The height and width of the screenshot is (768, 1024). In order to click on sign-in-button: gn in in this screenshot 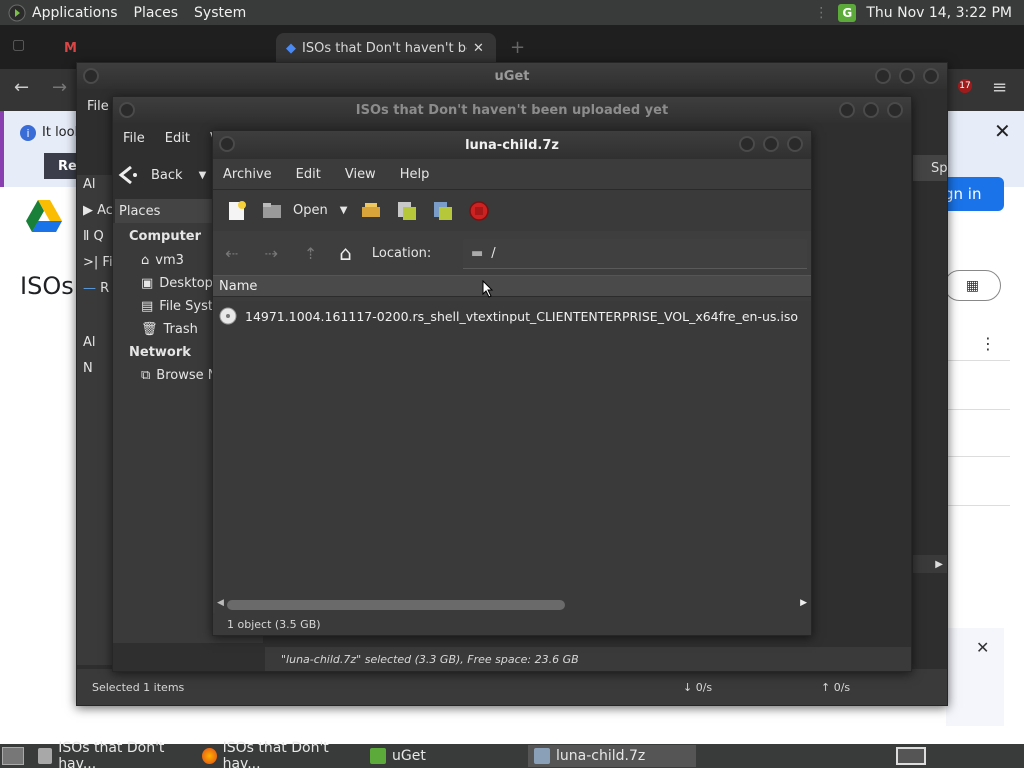, I will do `click(972, 194)`.